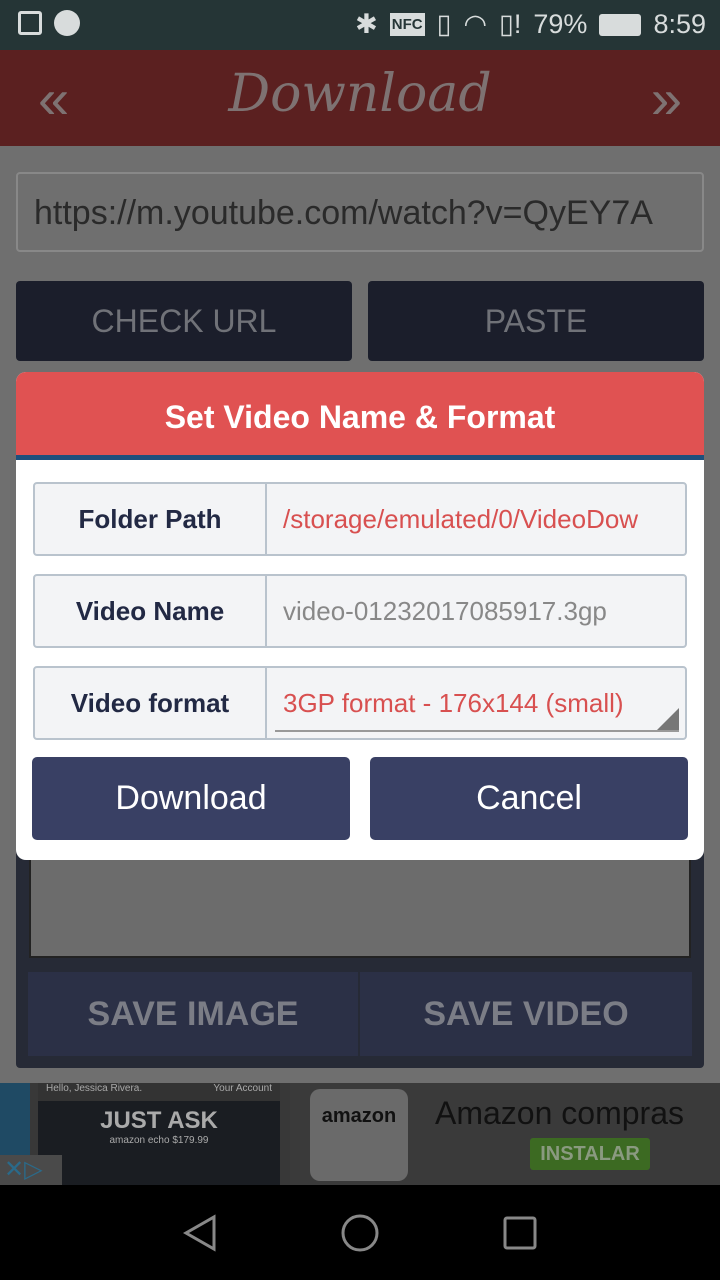  I want to click on home-icon, so click(360, 1233).